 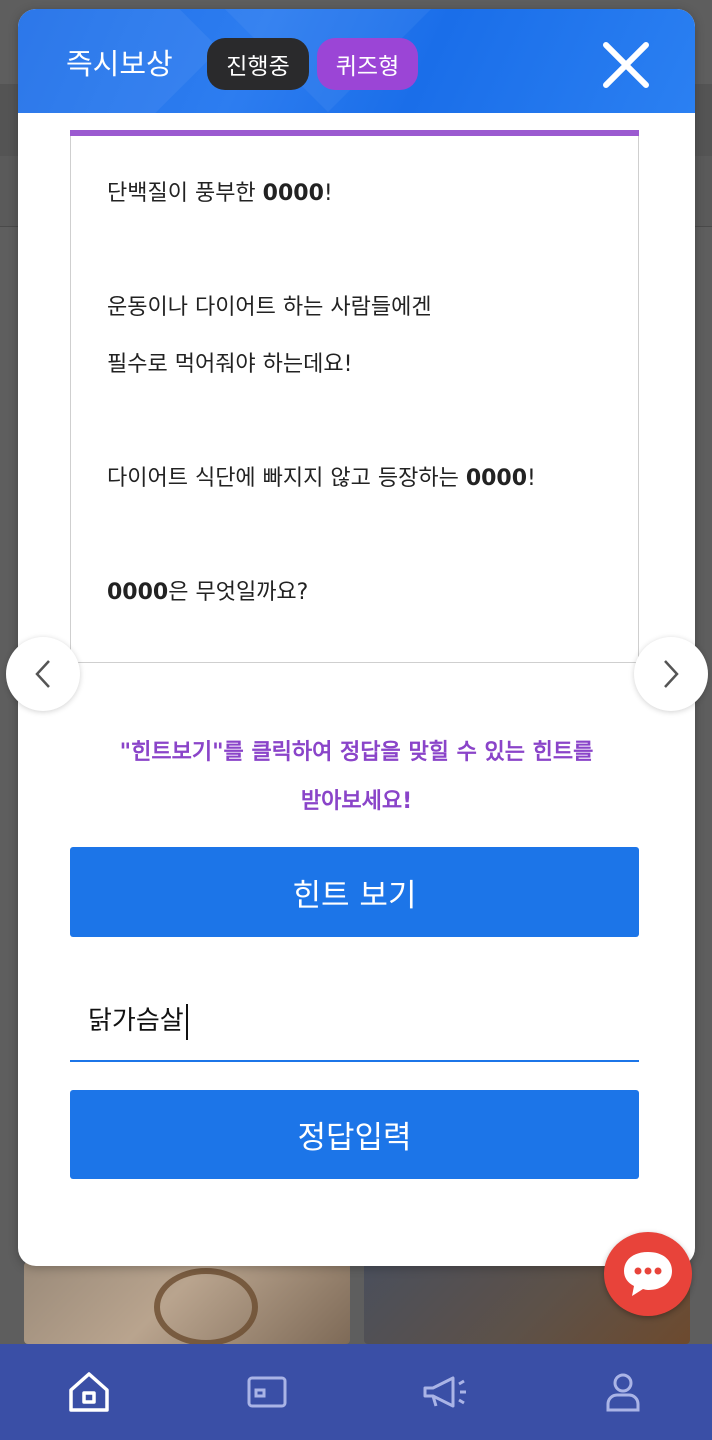 What do you see at coordinates (258, 64) in the screenshot?
I see `status-badge: 진행중` at bounding box center [258, 64].